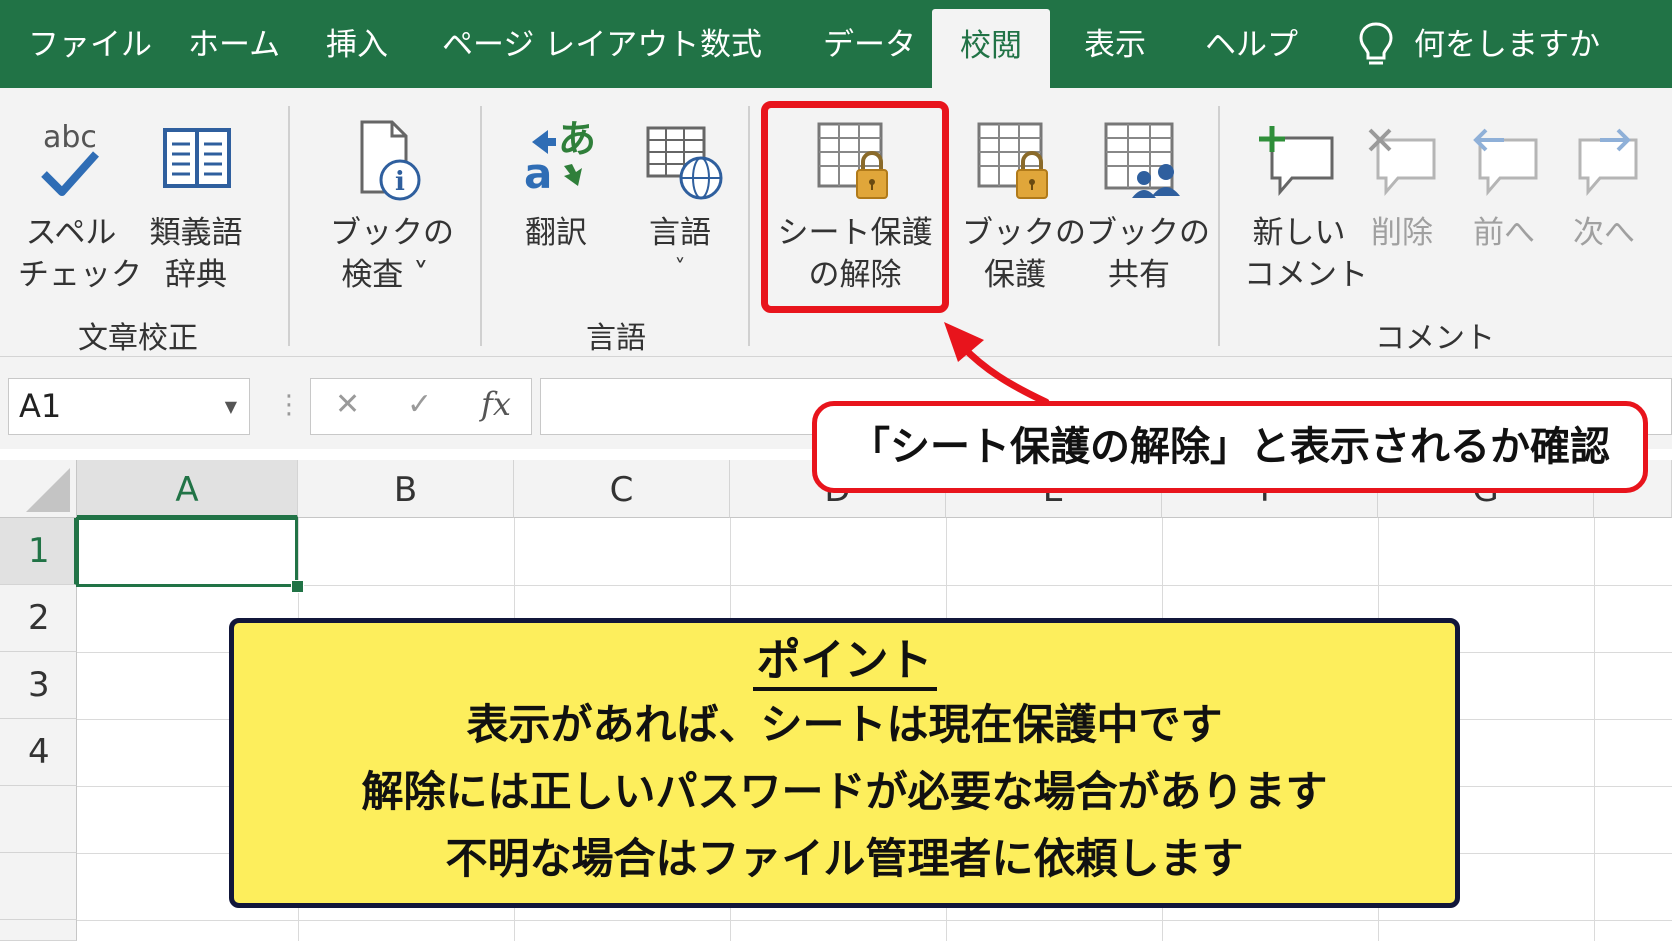 The height and width of the screenshot is (941, 1672). Describe the element at coordinates (844, 858) in the screenshot. I see `point-line-3: 不明な場合はファイル管理者に依頼します` at that location.